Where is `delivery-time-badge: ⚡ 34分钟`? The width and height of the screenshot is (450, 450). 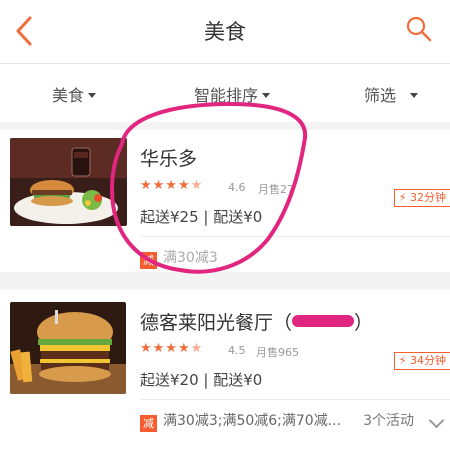 delivery-time-badge: ⚡ 34分钟 is located at coordinates (421, 361).